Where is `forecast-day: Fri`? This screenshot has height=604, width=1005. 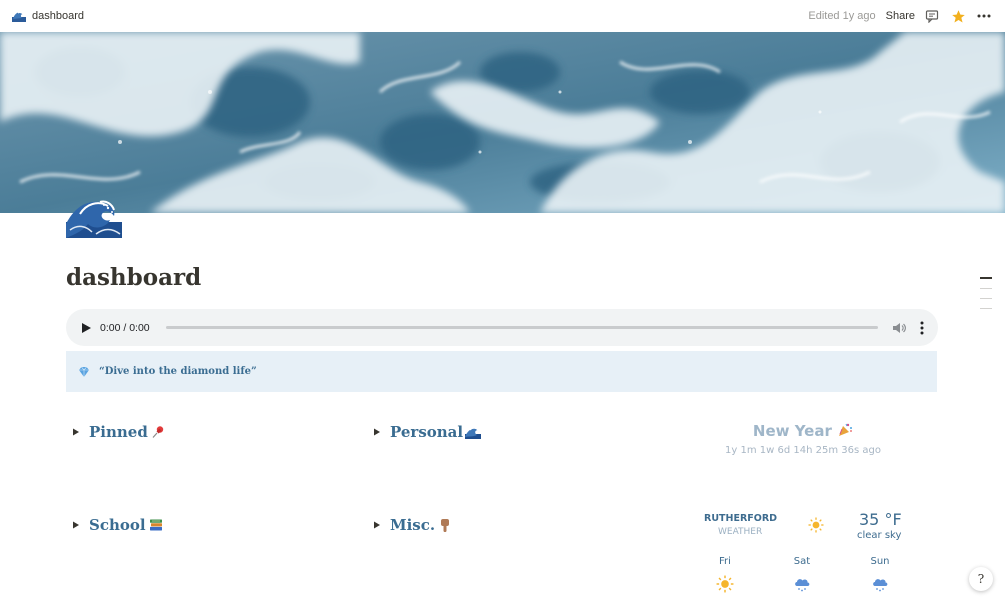 forecast-day: Fri is located at coordinates (725, 577).